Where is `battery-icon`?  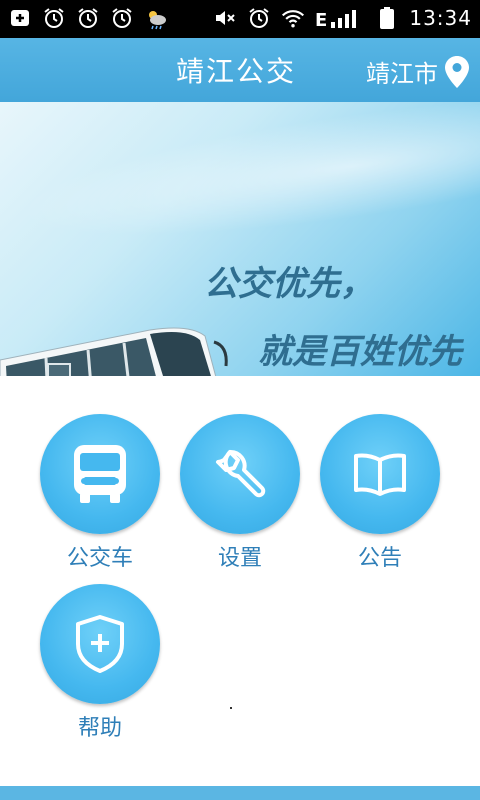 battery-icon is located at coordinates (387, 18).